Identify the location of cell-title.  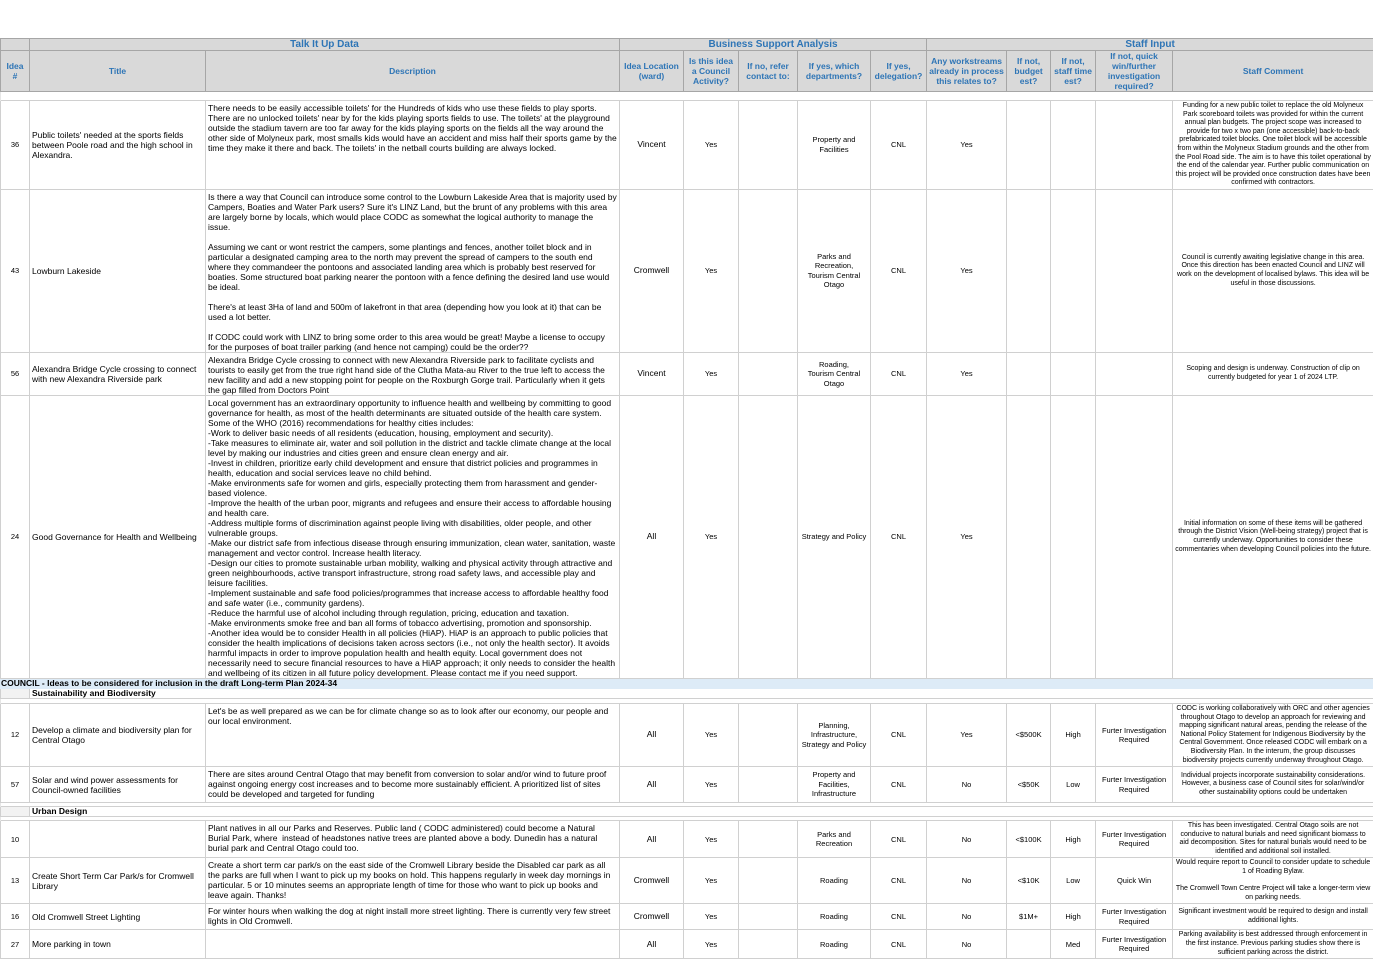
(118, 839).